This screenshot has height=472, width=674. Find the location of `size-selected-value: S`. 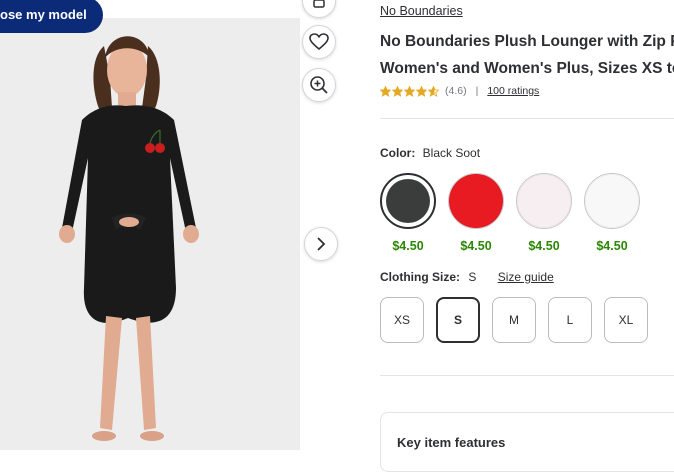

size-selected-value: S is located at coordinates (472, 277).